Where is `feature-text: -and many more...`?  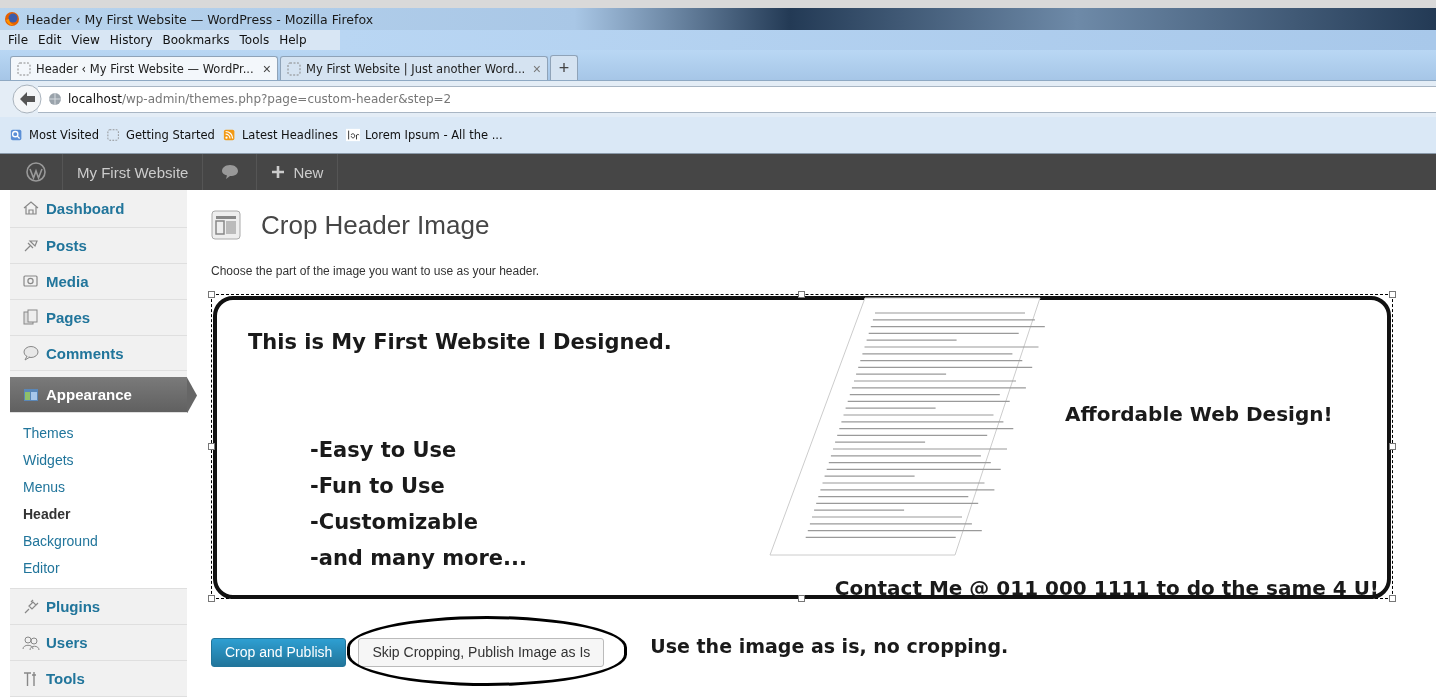
feature-text: -and many more... is located at coordinates (419, 558).